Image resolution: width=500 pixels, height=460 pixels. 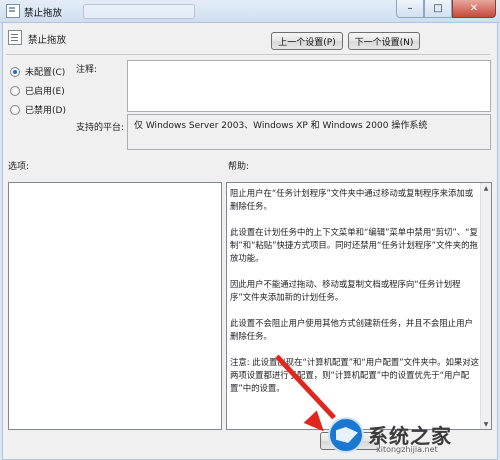 What do you see at coordinates (43, 13) in the screenshot?
I see `window-title: 禁止拖放` at bounding box center [43, 13].